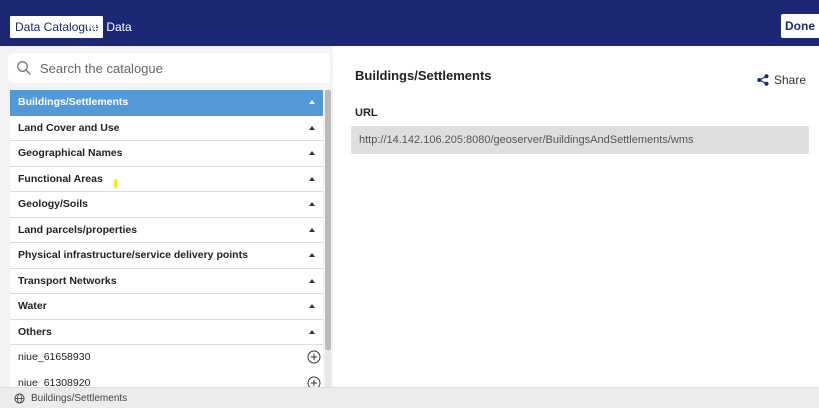 This screenshot has width=819, height=408. What do you see at coordinates (54, 357) in the screenshot?
I see `item-label: niue_61658930` at bounding box center [54, 357].